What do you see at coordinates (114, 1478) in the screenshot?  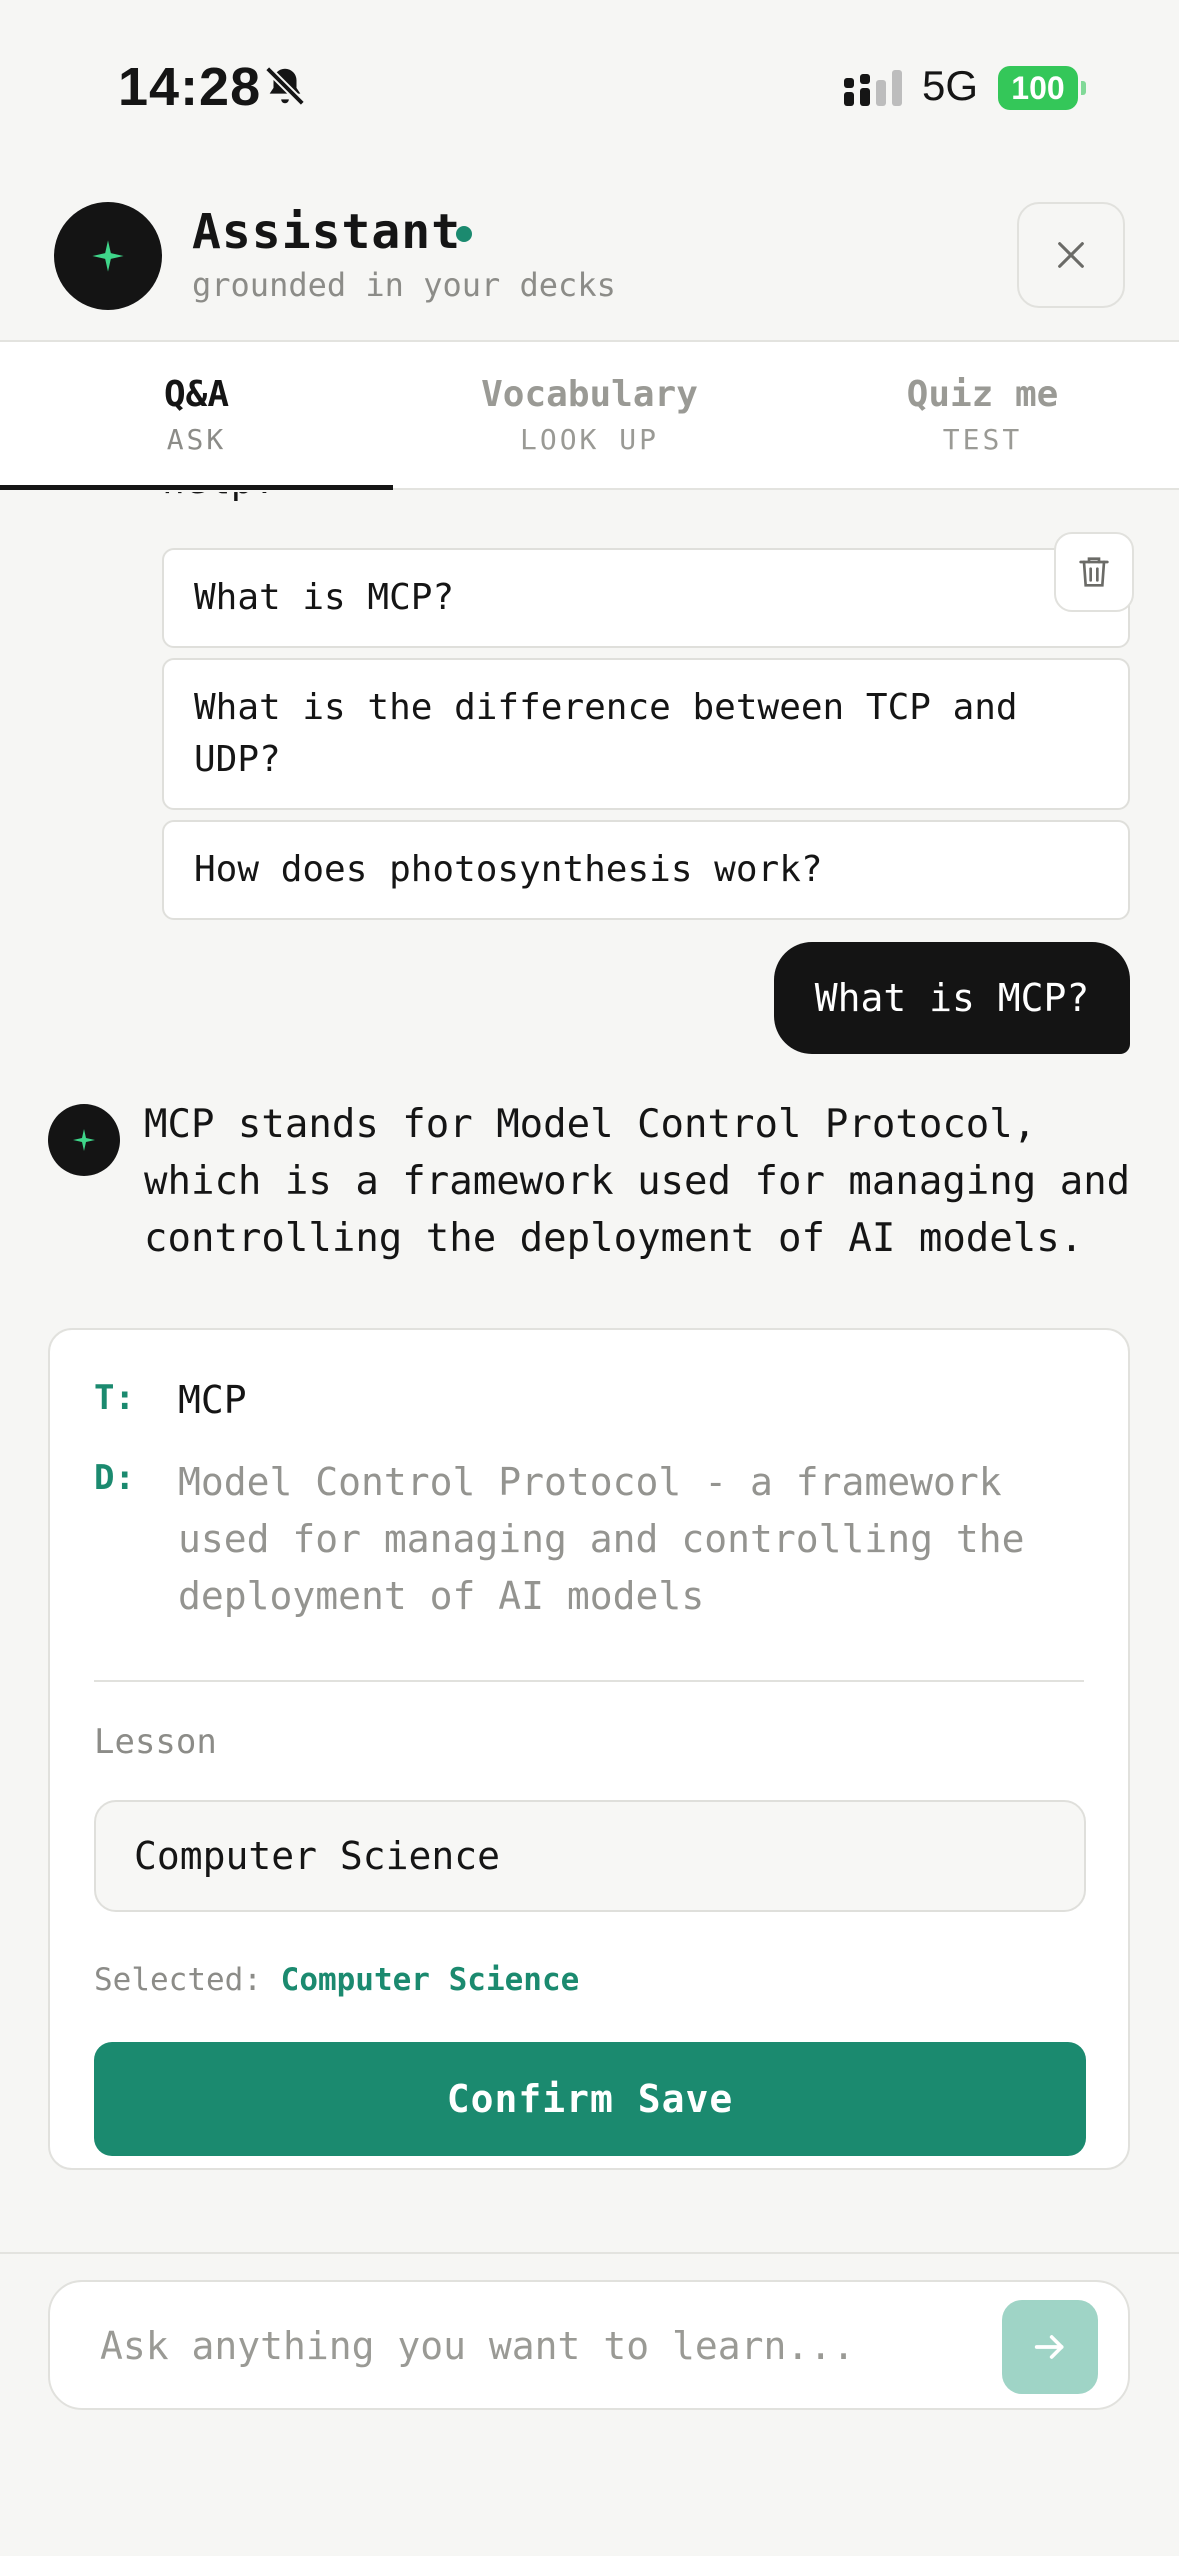 I see `definition-key: D:` at bounding box center [114, 1478].